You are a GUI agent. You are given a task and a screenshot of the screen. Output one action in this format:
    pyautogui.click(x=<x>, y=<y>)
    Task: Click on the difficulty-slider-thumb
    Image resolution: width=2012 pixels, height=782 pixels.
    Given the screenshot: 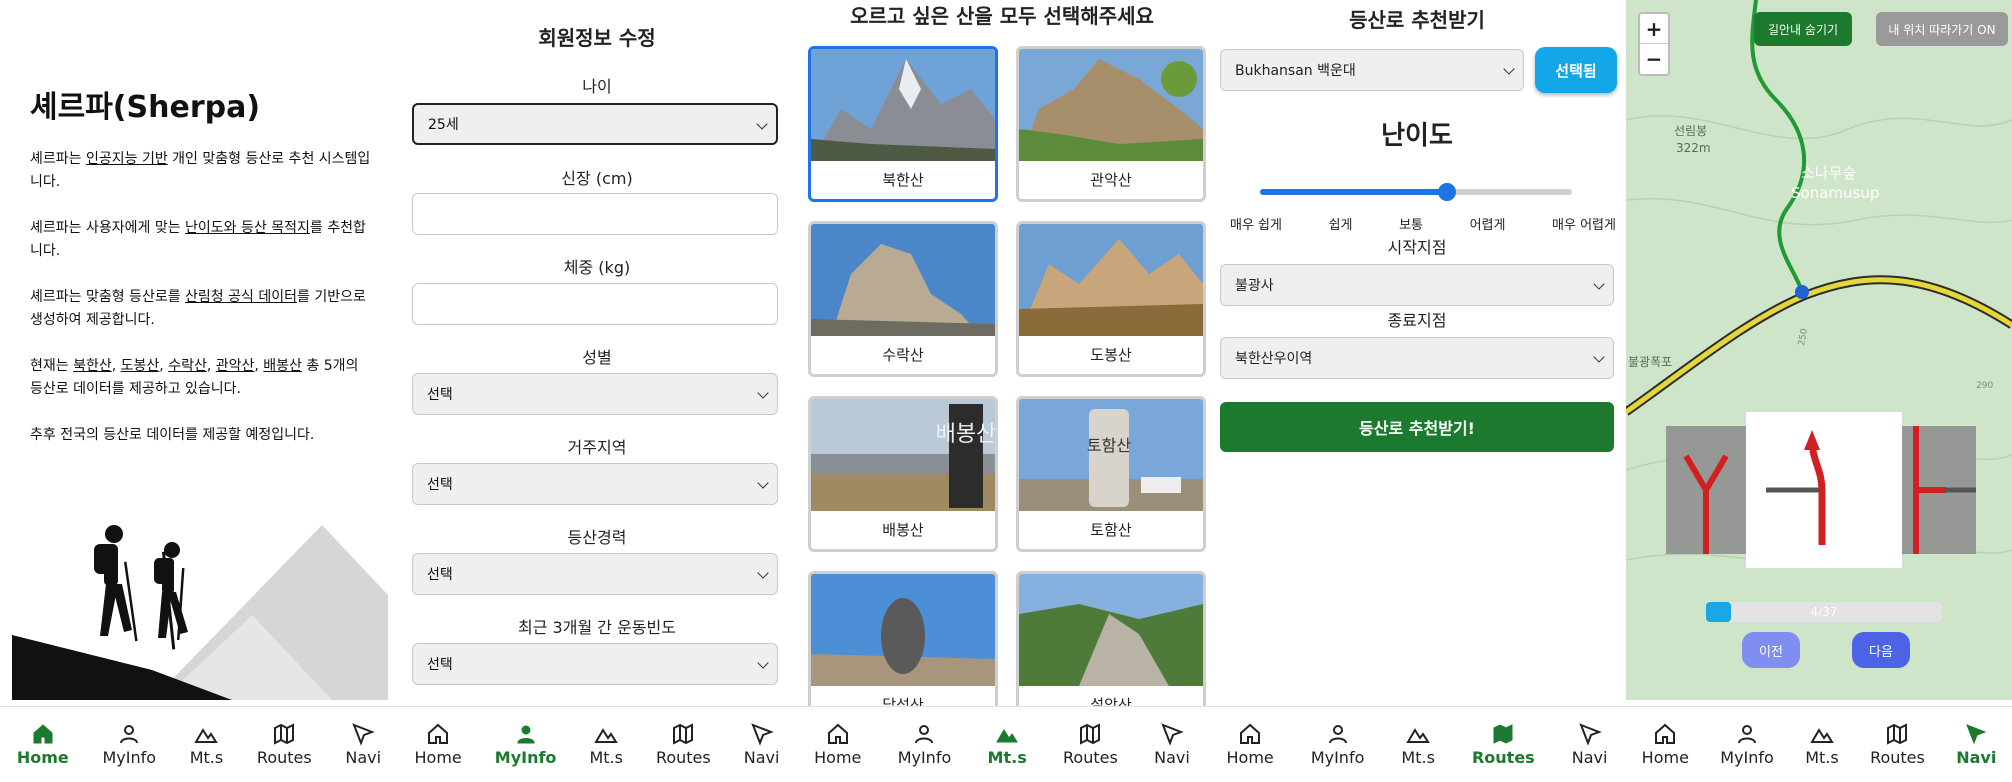 What is the action you would take?
    pyautogui.click(x=1447, y=192)
    